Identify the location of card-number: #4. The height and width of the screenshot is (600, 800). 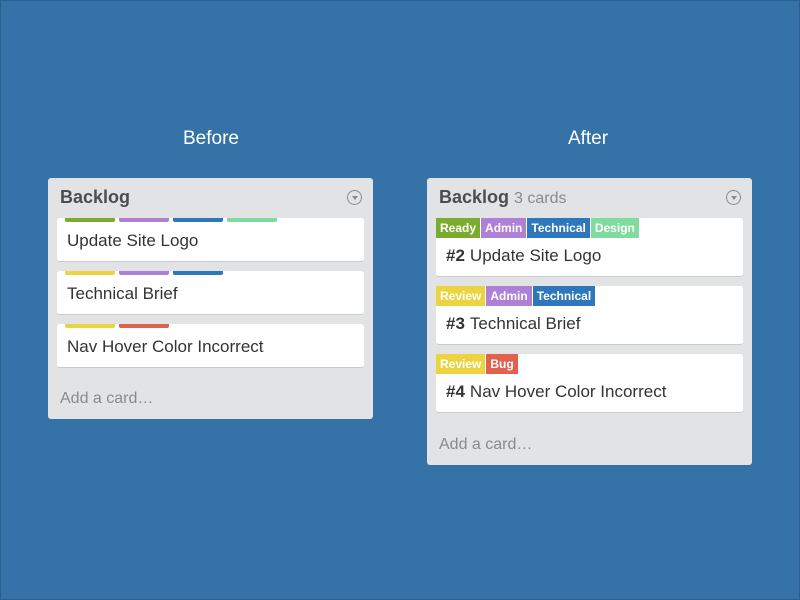
(455, 391).